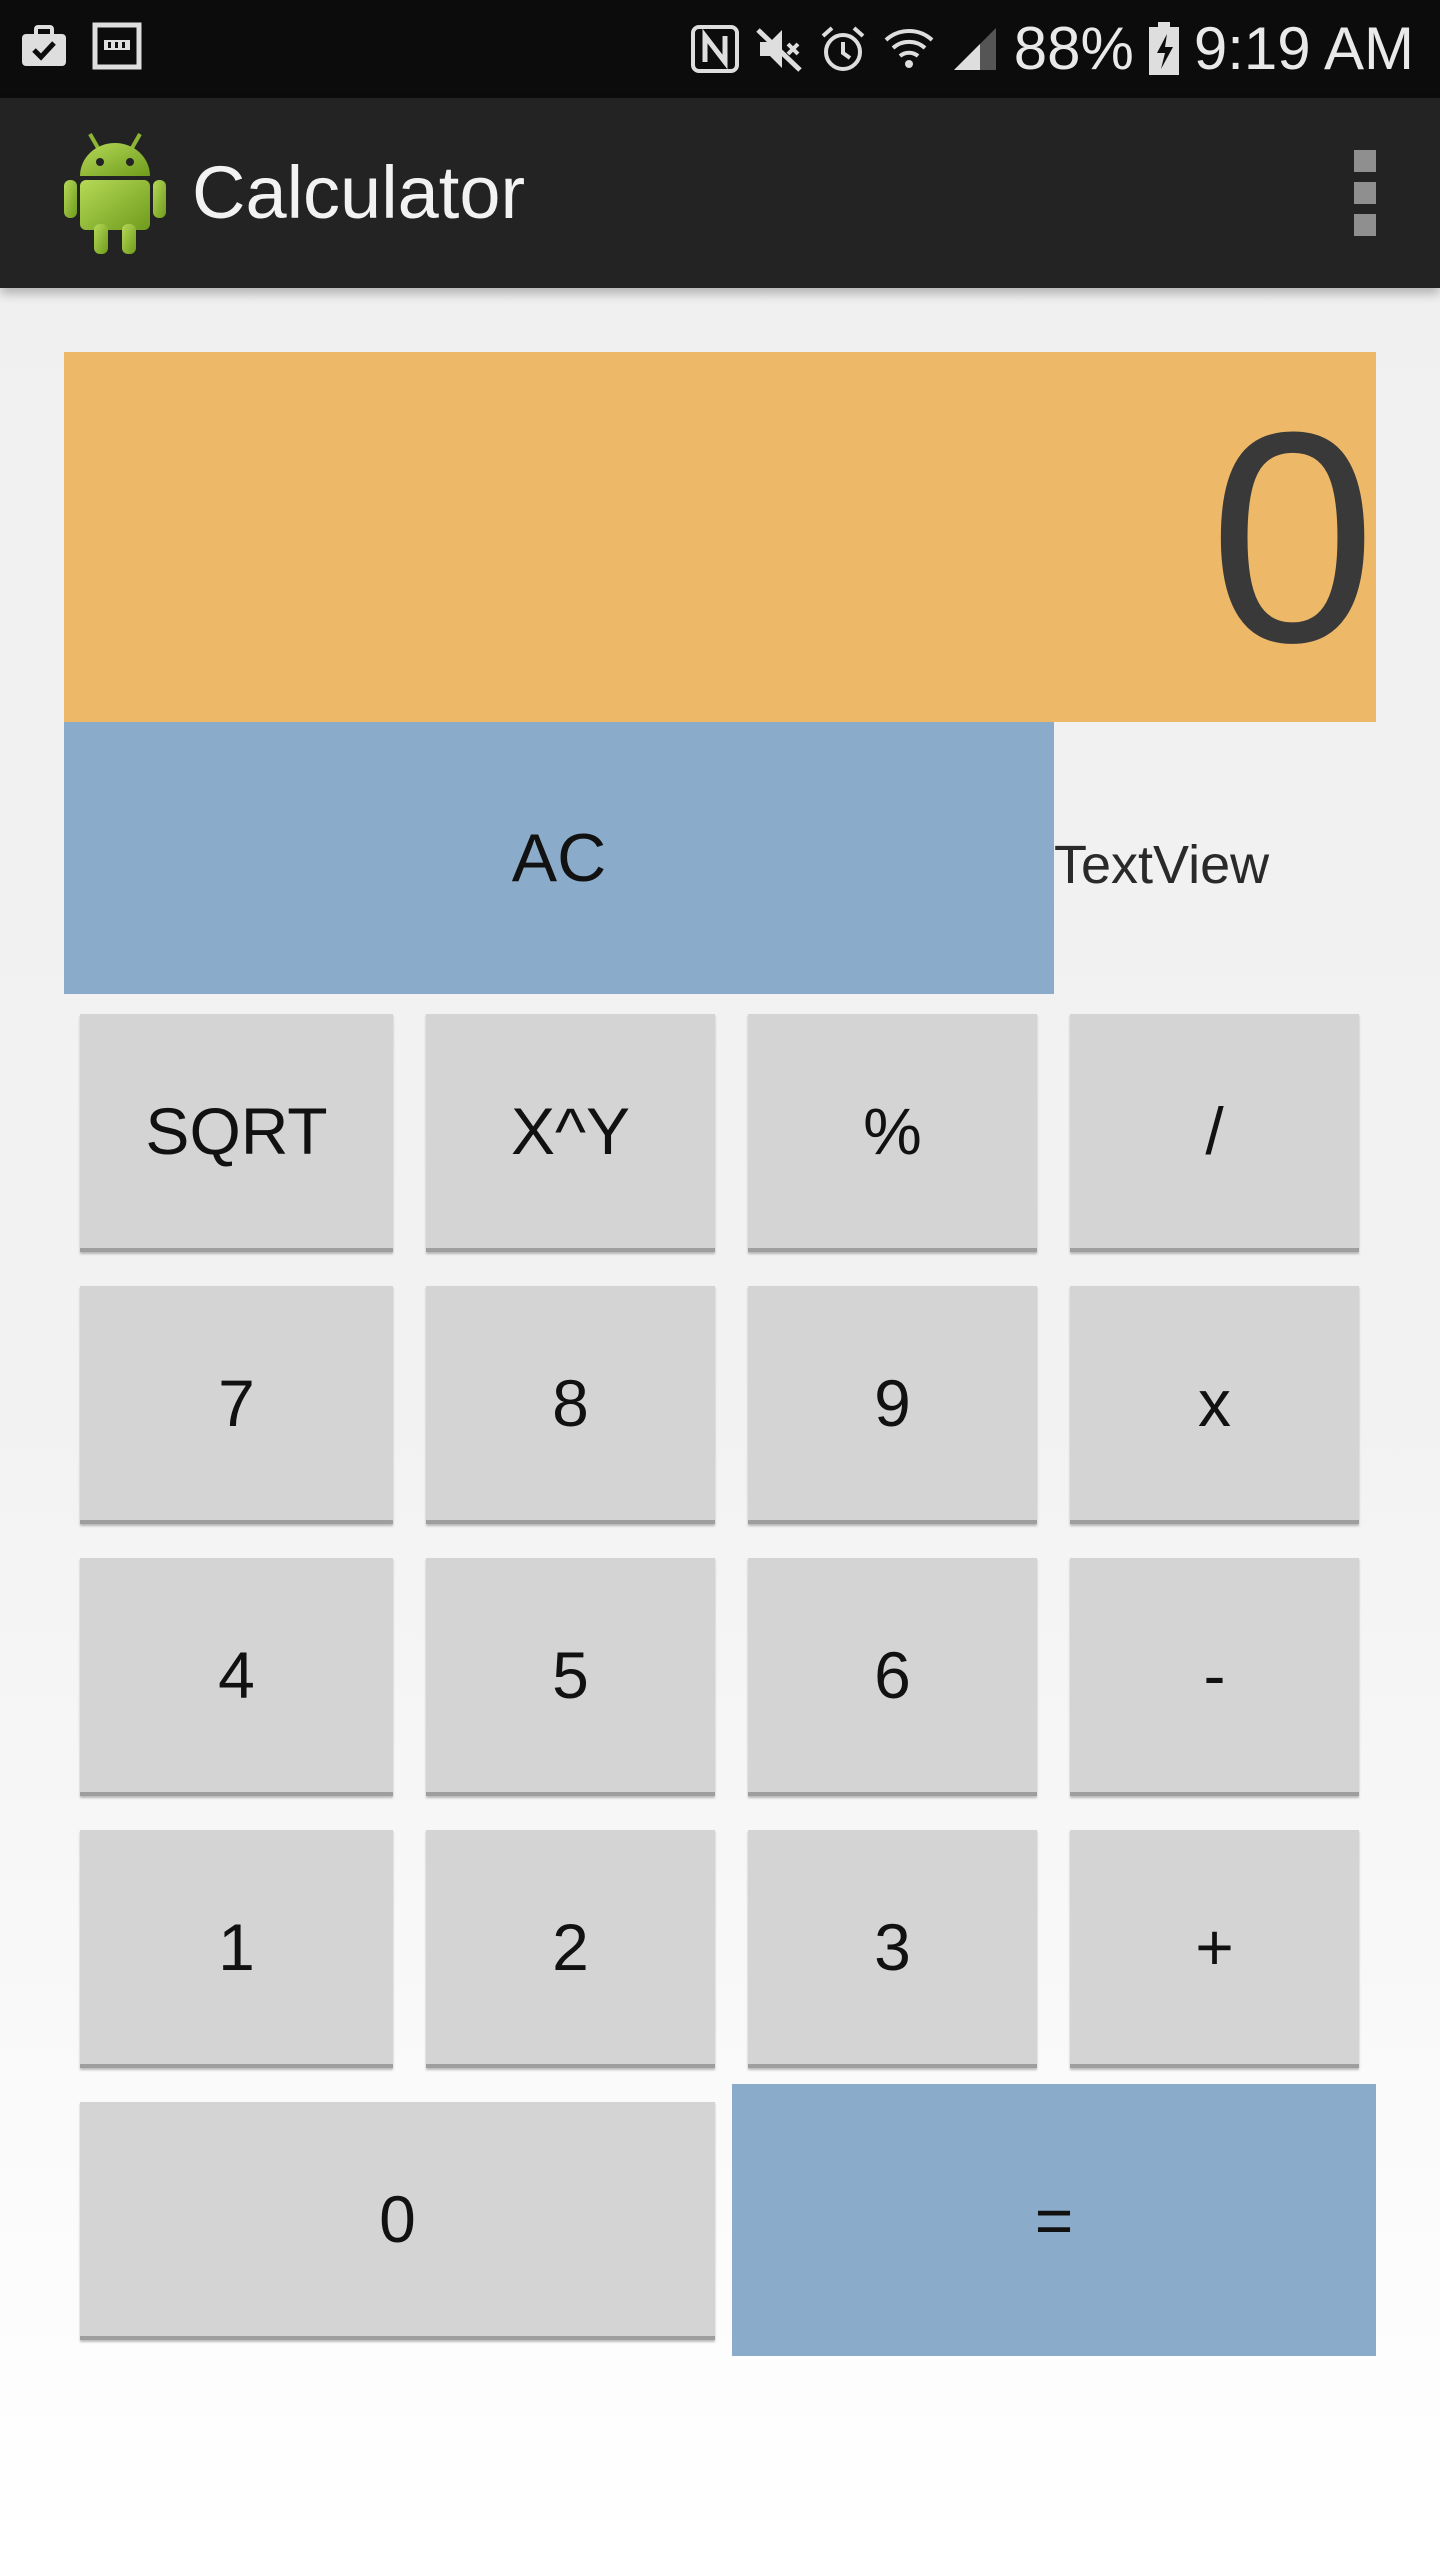 The width and height of the screenshot is (1440, 2560). I want to click on digit-0-button: 0, so click(397, 2221).